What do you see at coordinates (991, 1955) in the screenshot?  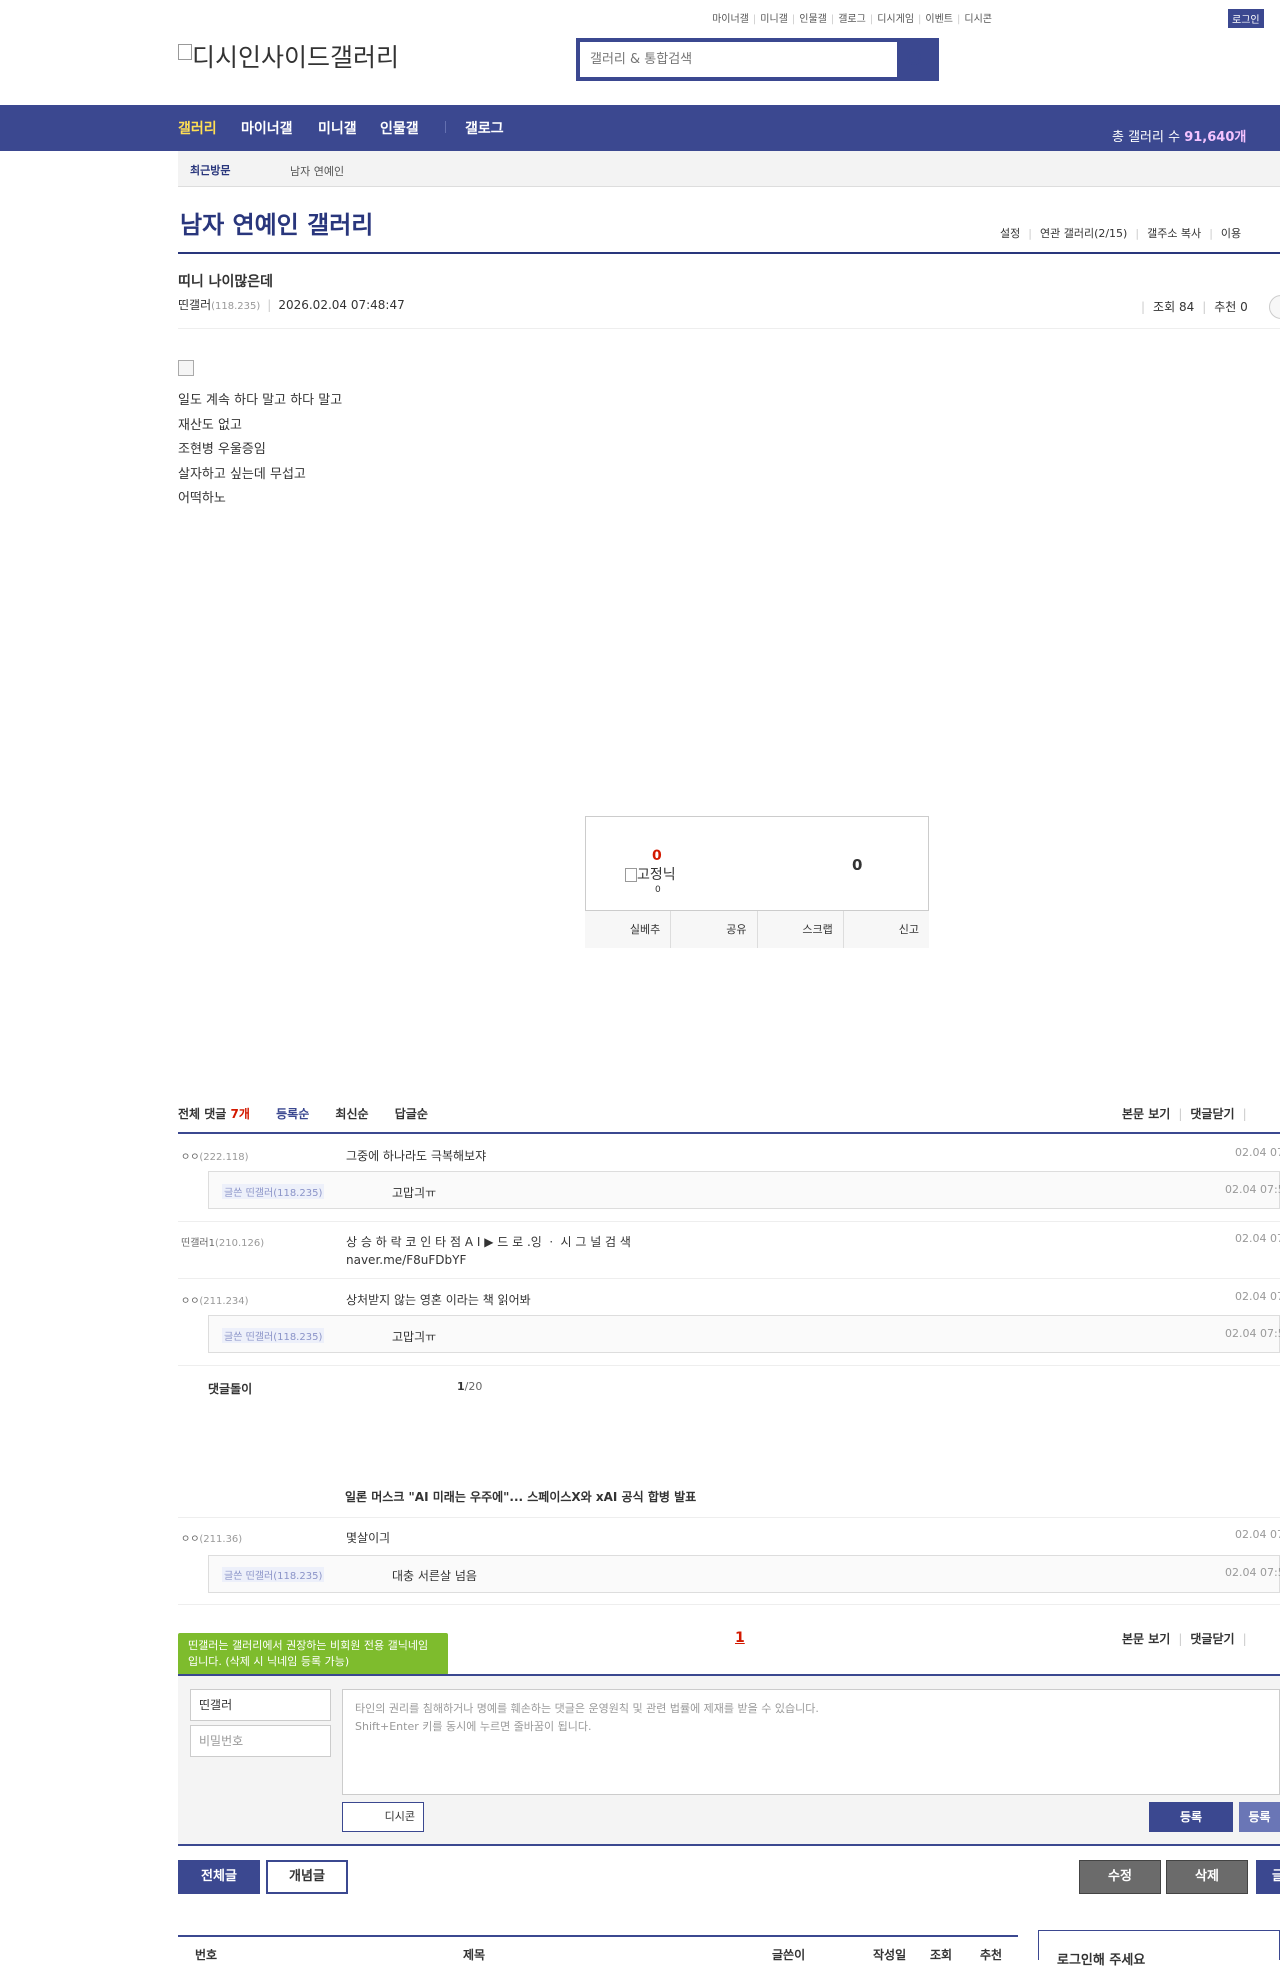 I see `list-header-recommend: 추천` at bounding box center [991, 1955].